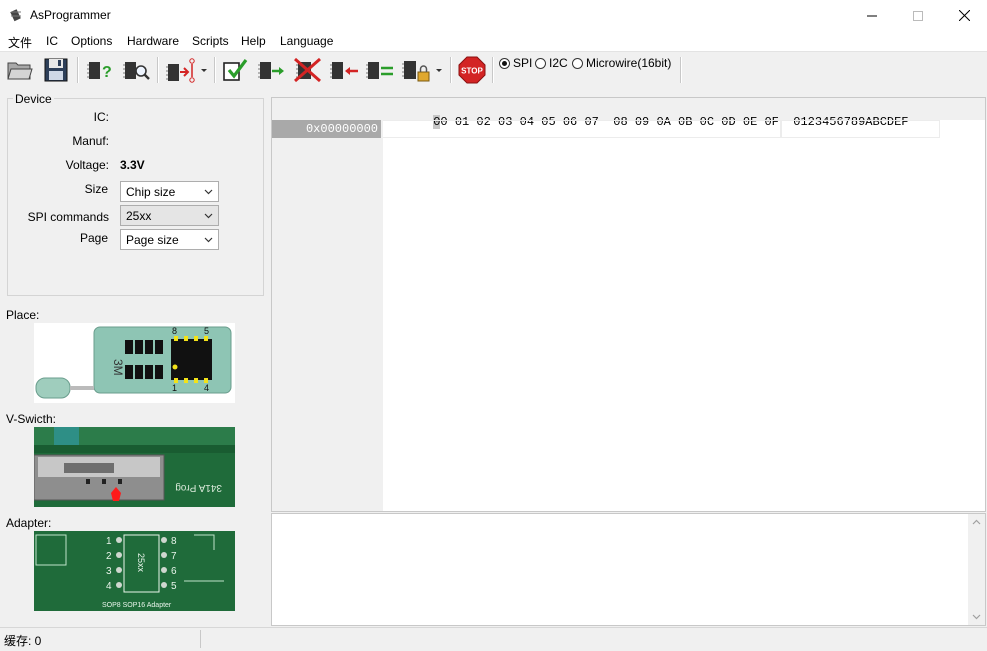 The height and width of the screenshot is (651, 987). What do you see at coordinates (577, 63) in the screenshot?
I see `radio-microwire-indicator` at bounding box center [577, 63].